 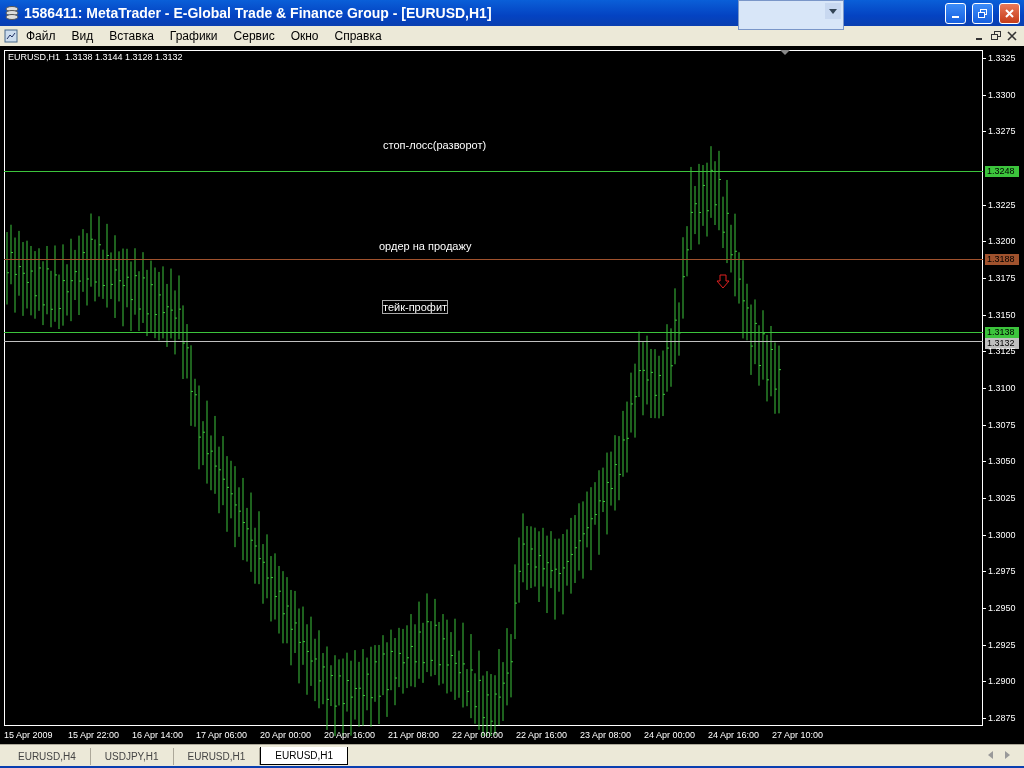 I want to click on menu-item: Вставка, so click(x=131, y=36).